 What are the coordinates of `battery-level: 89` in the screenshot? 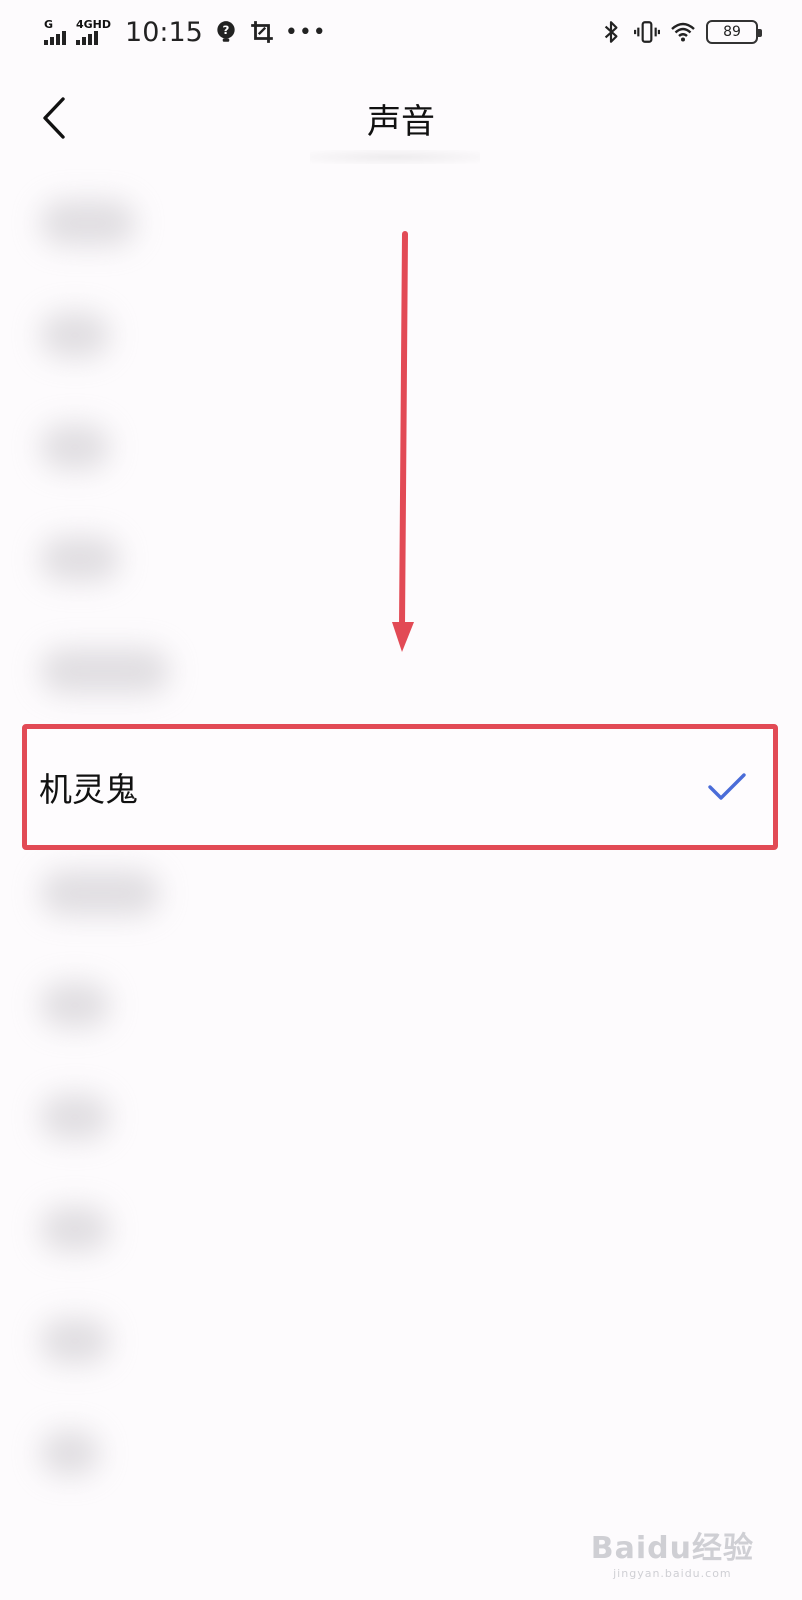 It's located at (732, 32).